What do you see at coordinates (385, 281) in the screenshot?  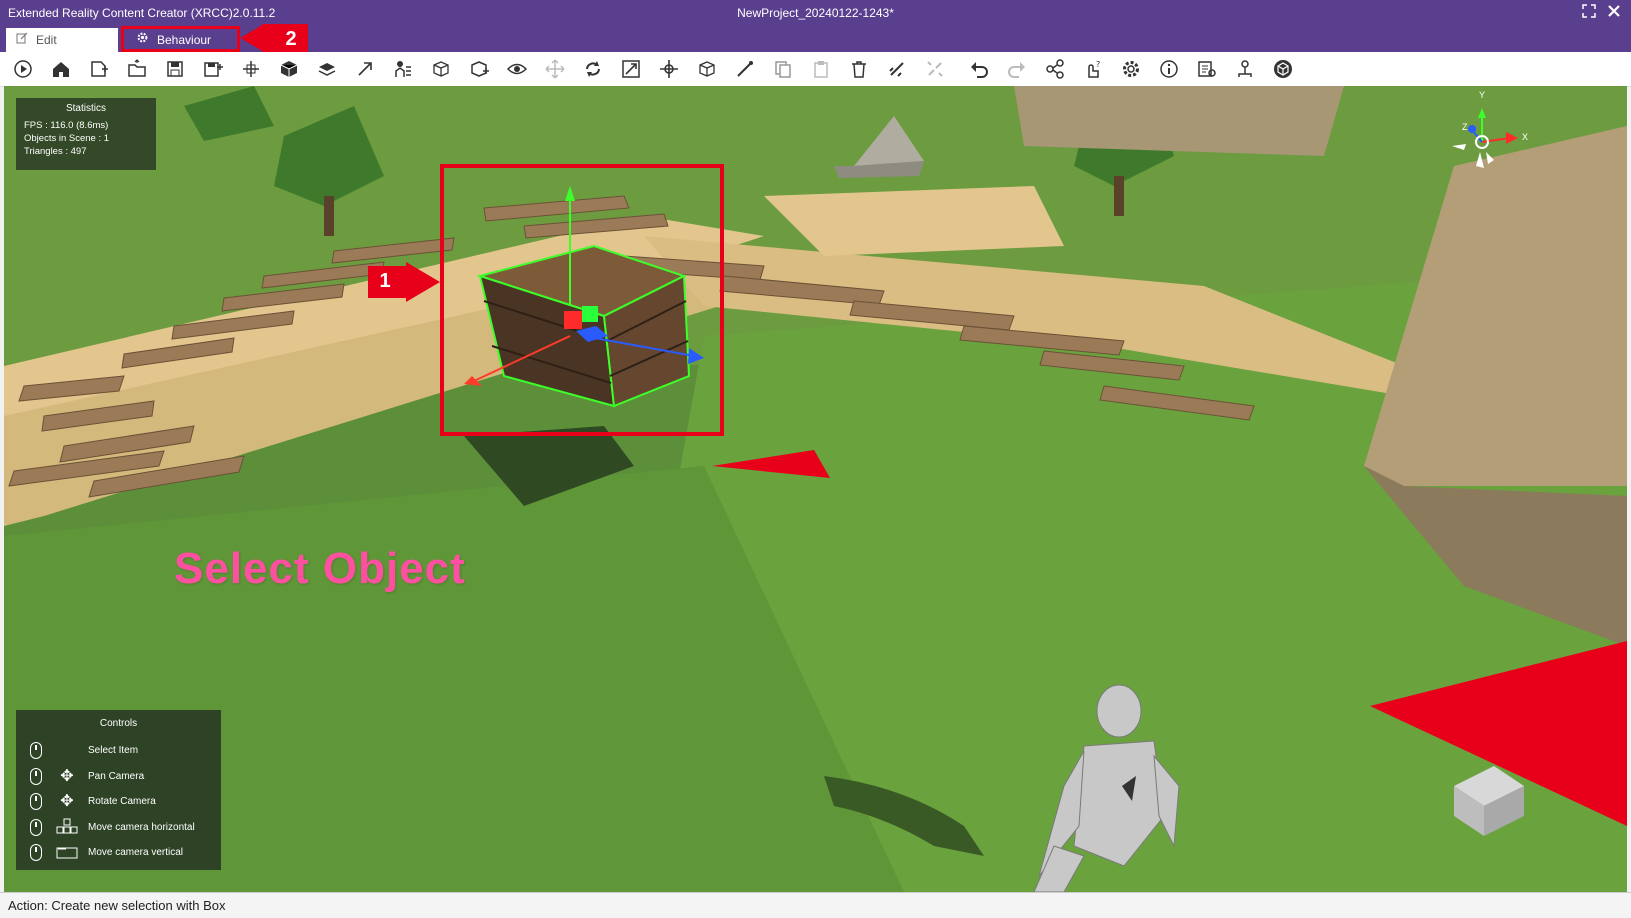 I see `annotation-marker-1: 1` at bounding box center [385, 281].